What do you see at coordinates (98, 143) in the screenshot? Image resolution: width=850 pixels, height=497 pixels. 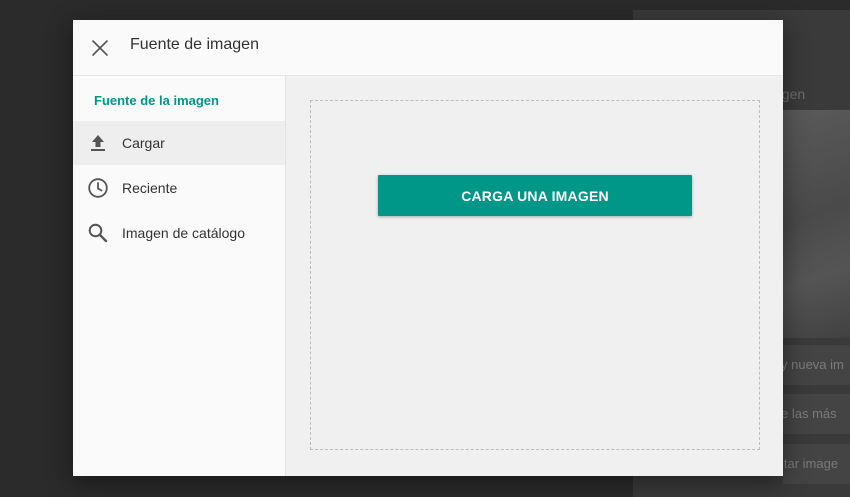 I see `upload-icon` at bounding box center [98, 143].